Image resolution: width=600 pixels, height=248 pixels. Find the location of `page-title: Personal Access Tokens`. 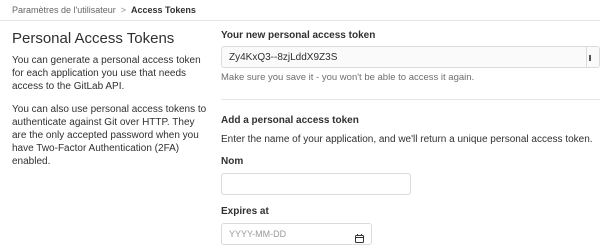

page-title: Personal Access Tokens is located at coordinates (93, 38).